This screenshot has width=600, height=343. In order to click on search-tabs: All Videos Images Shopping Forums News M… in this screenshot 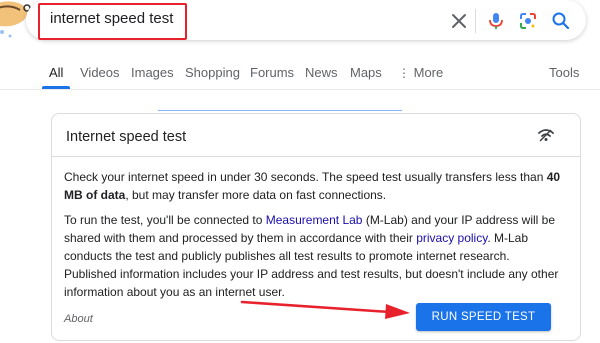, I will do `click(300, 72)`.